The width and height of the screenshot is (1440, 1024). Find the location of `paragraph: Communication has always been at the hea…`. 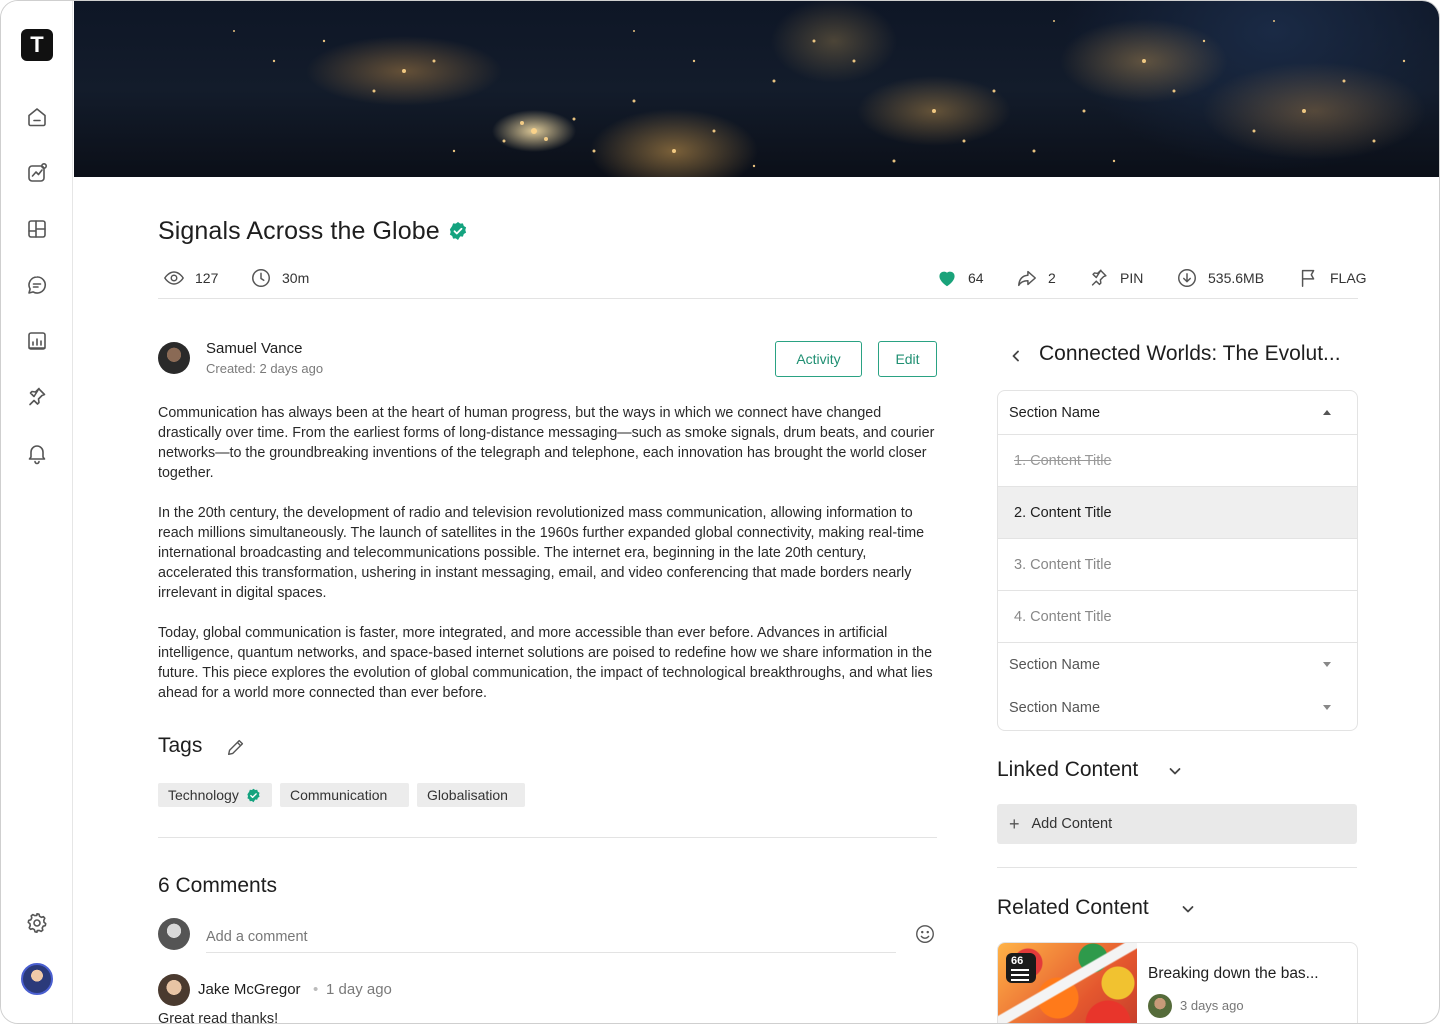

paragraph: Communication has always been at the hea… is located at coordinates (546, 443).